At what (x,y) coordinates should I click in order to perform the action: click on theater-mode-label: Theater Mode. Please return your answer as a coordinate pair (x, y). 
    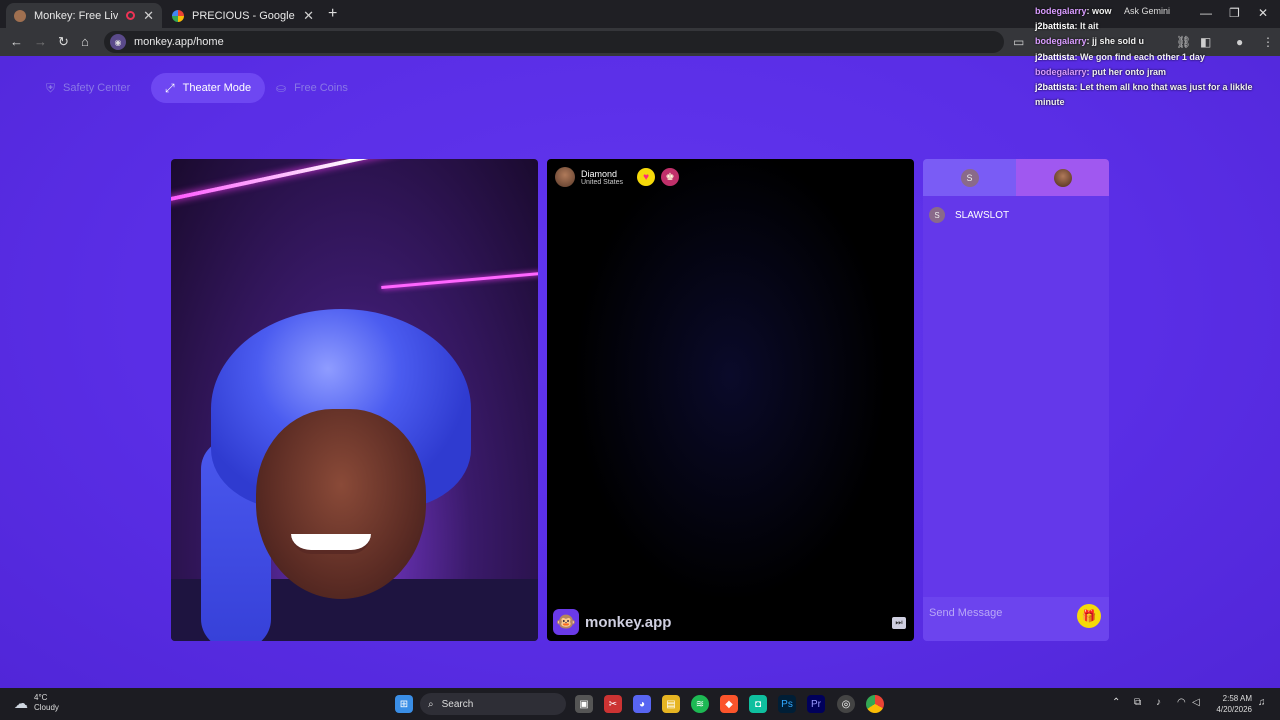
    Looking at the image, I should click on (217, 88).